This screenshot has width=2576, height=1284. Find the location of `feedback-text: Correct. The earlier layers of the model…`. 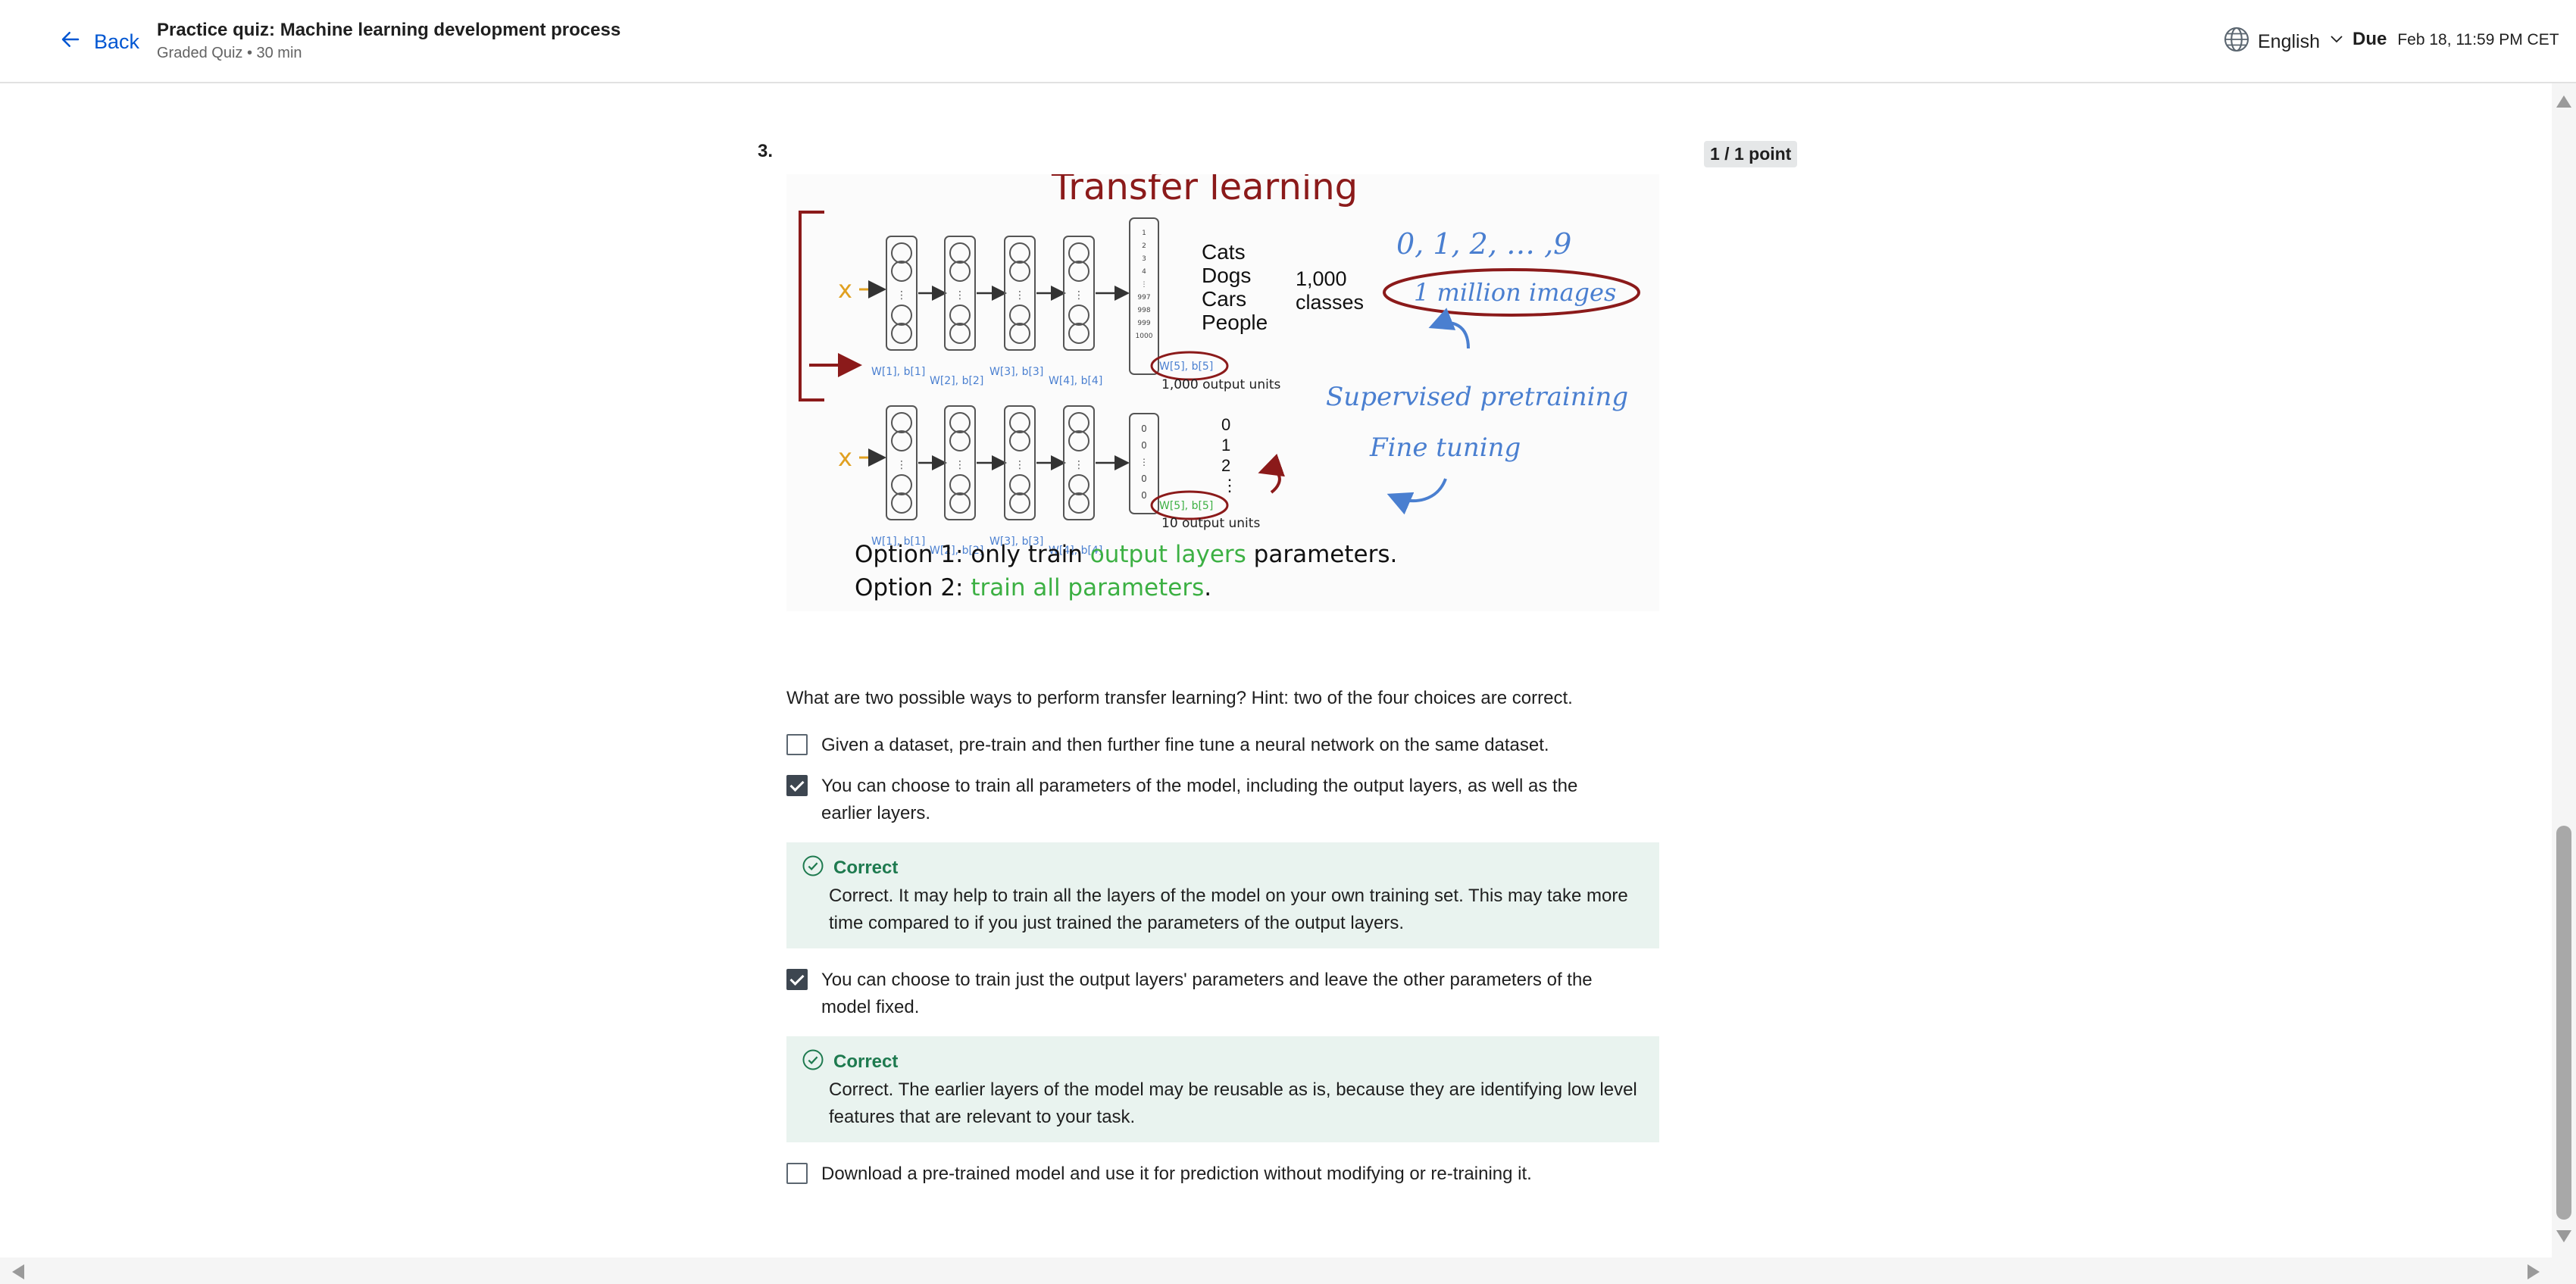

feedback-text: Correct. The earlier layers of the model… is located at coordinates (1233, 1103).